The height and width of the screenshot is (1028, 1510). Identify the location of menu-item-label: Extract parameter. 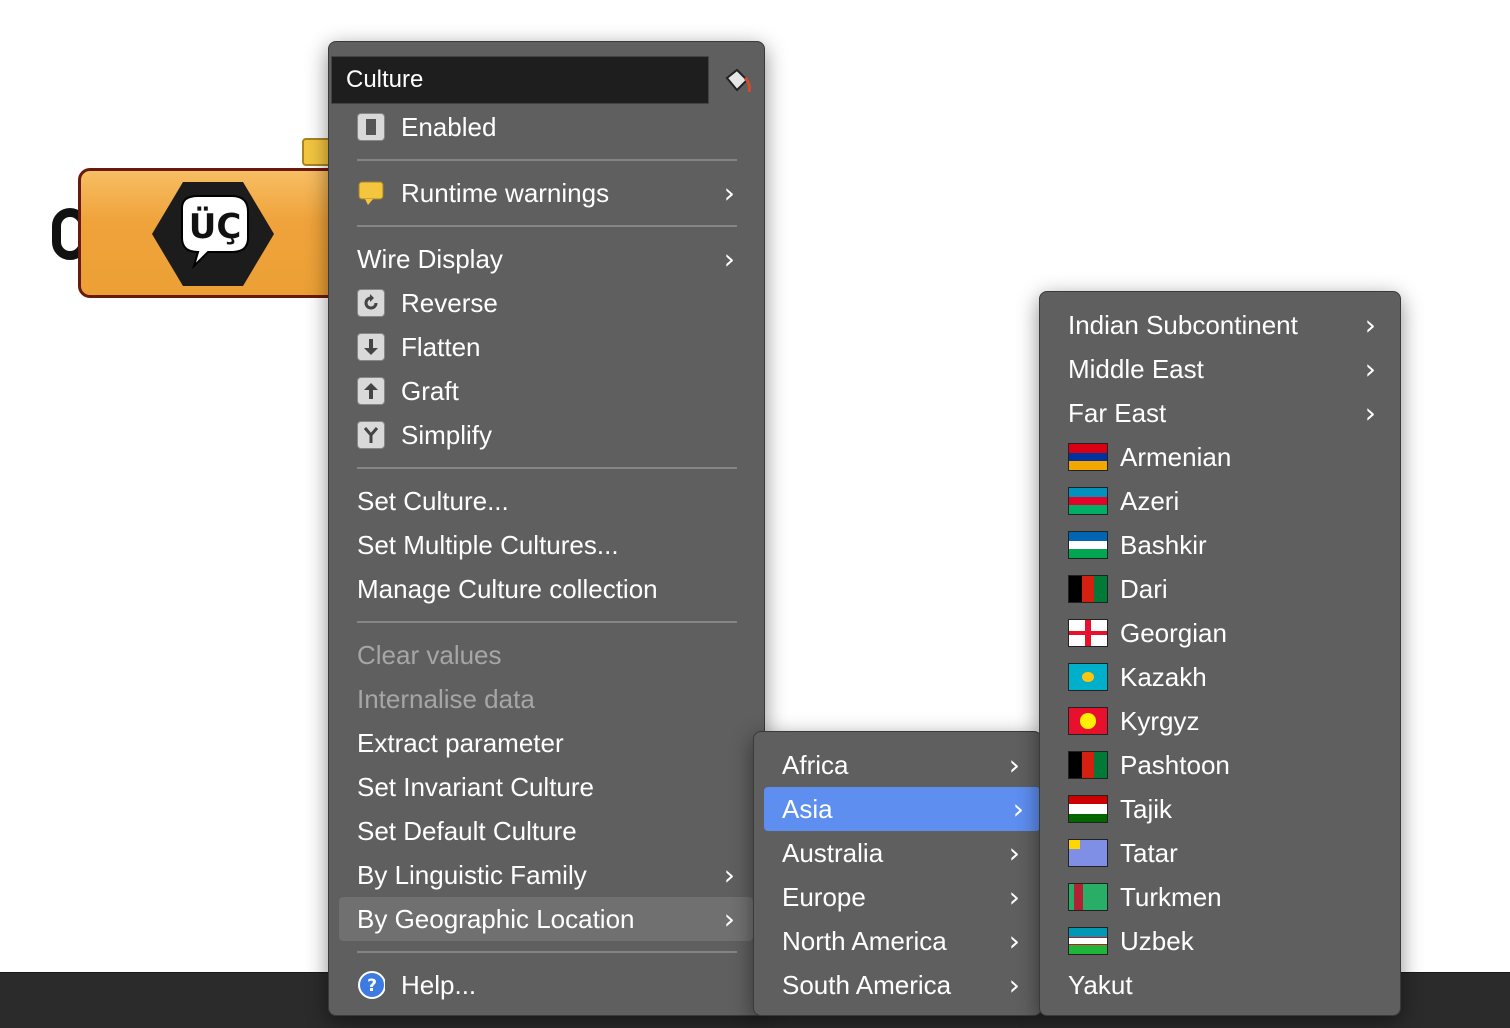
(460, 742).